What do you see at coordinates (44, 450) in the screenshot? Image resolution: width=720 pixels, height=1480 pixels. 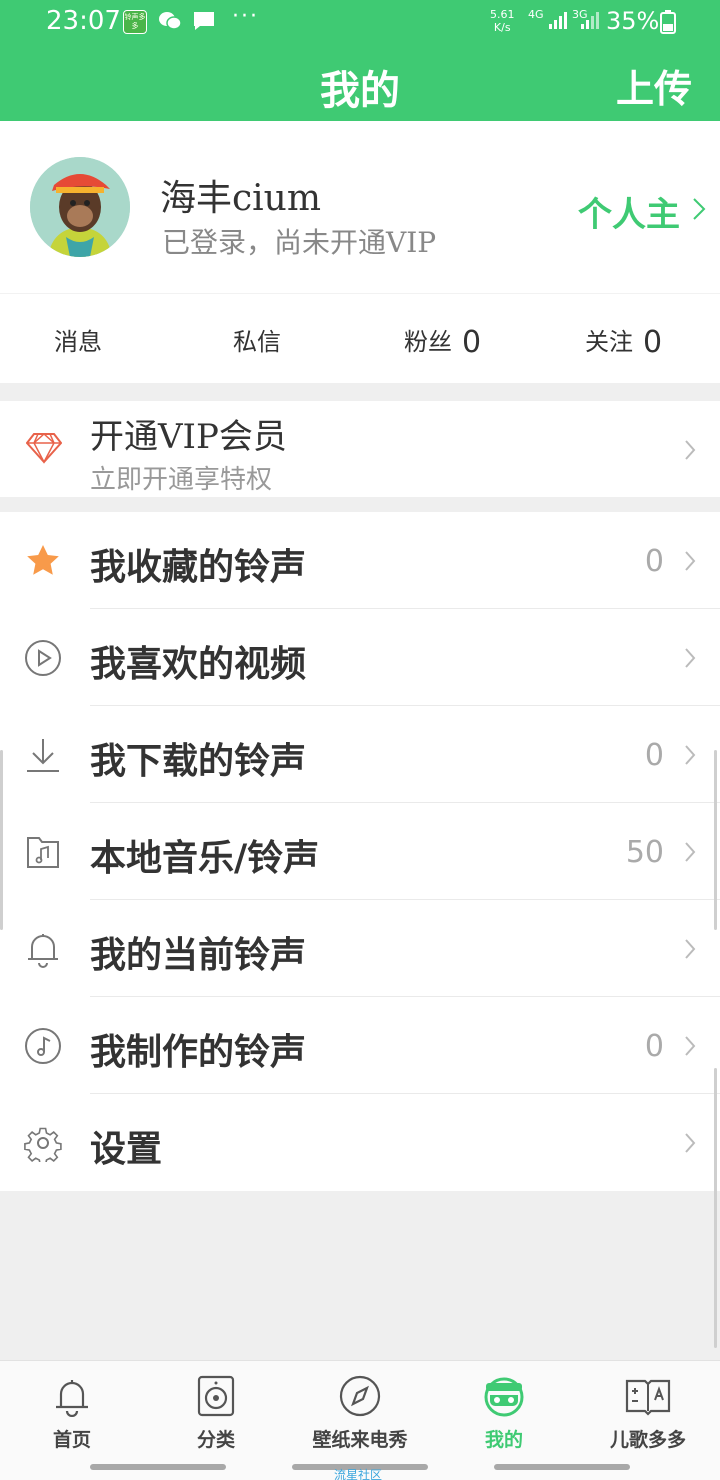 I see `diamond-icon` at bounding box center [44, 450].